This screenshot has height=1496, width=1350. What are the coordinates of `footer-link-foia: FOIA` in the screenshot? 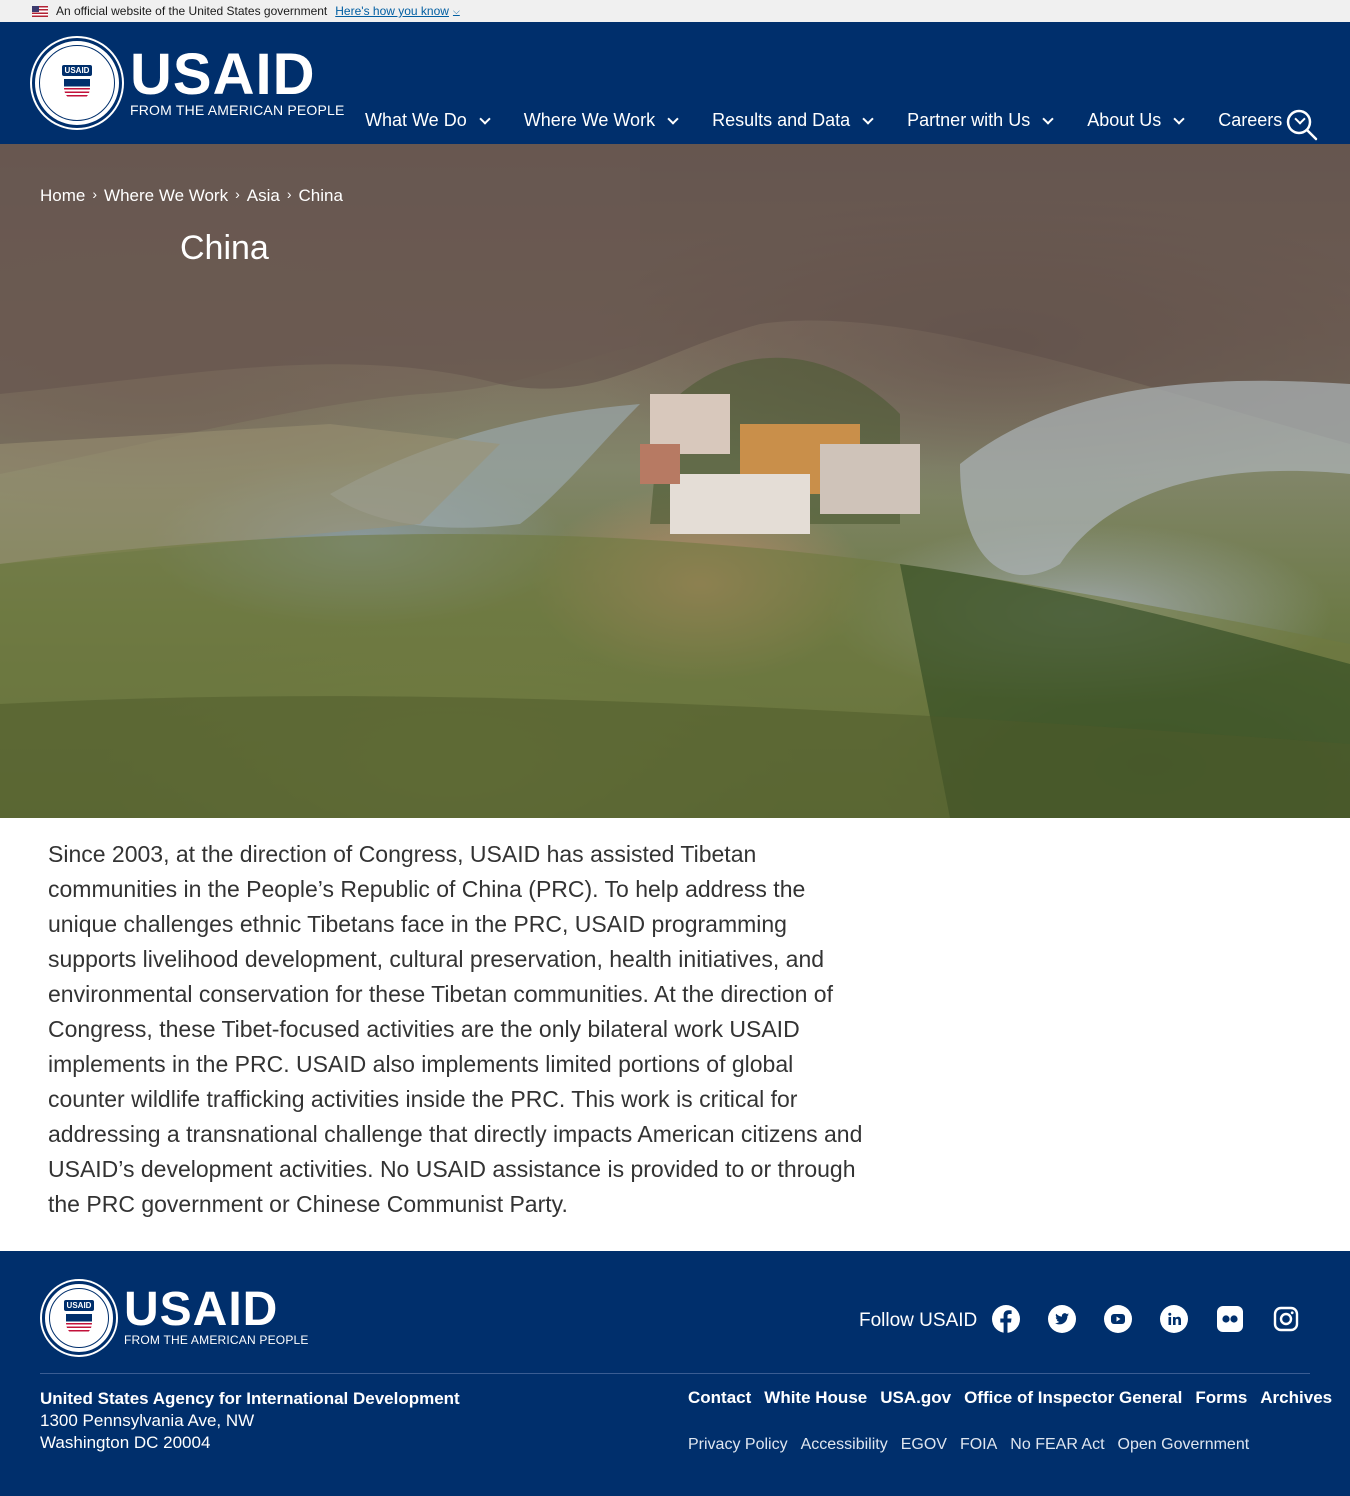 It's located at (978, 1445).